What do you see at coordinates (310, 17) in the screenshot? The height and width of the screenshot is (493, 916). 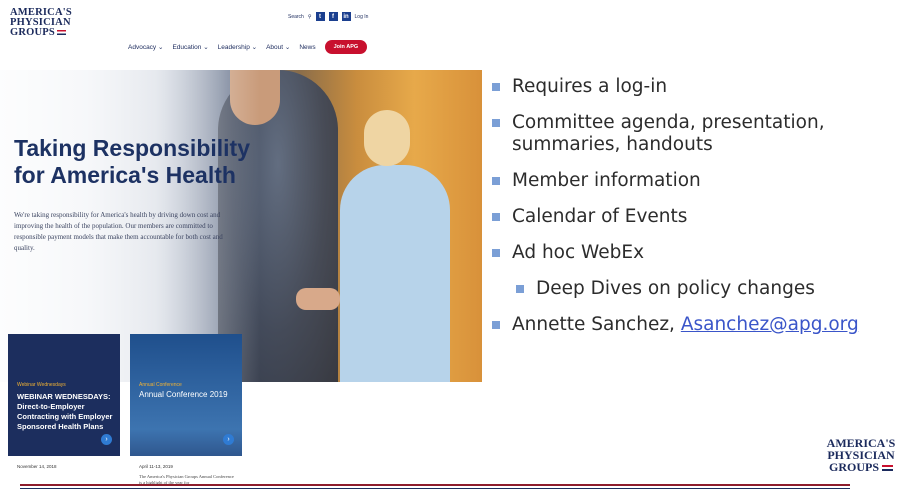 I see `search-icon: ⚲` at bounding box center [310, 17].